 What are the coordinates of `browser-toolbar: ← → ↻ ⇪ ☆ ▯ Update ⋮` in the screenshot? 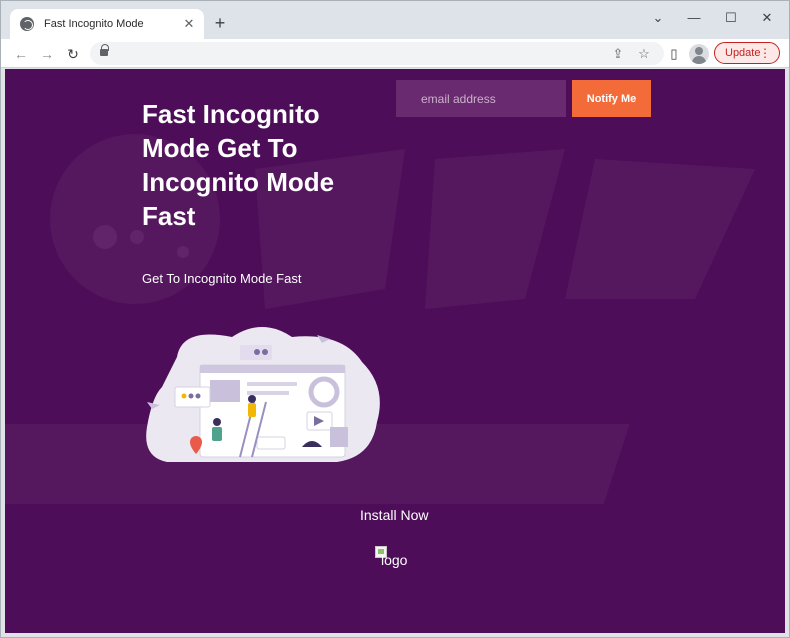 It's located at (395, 53).